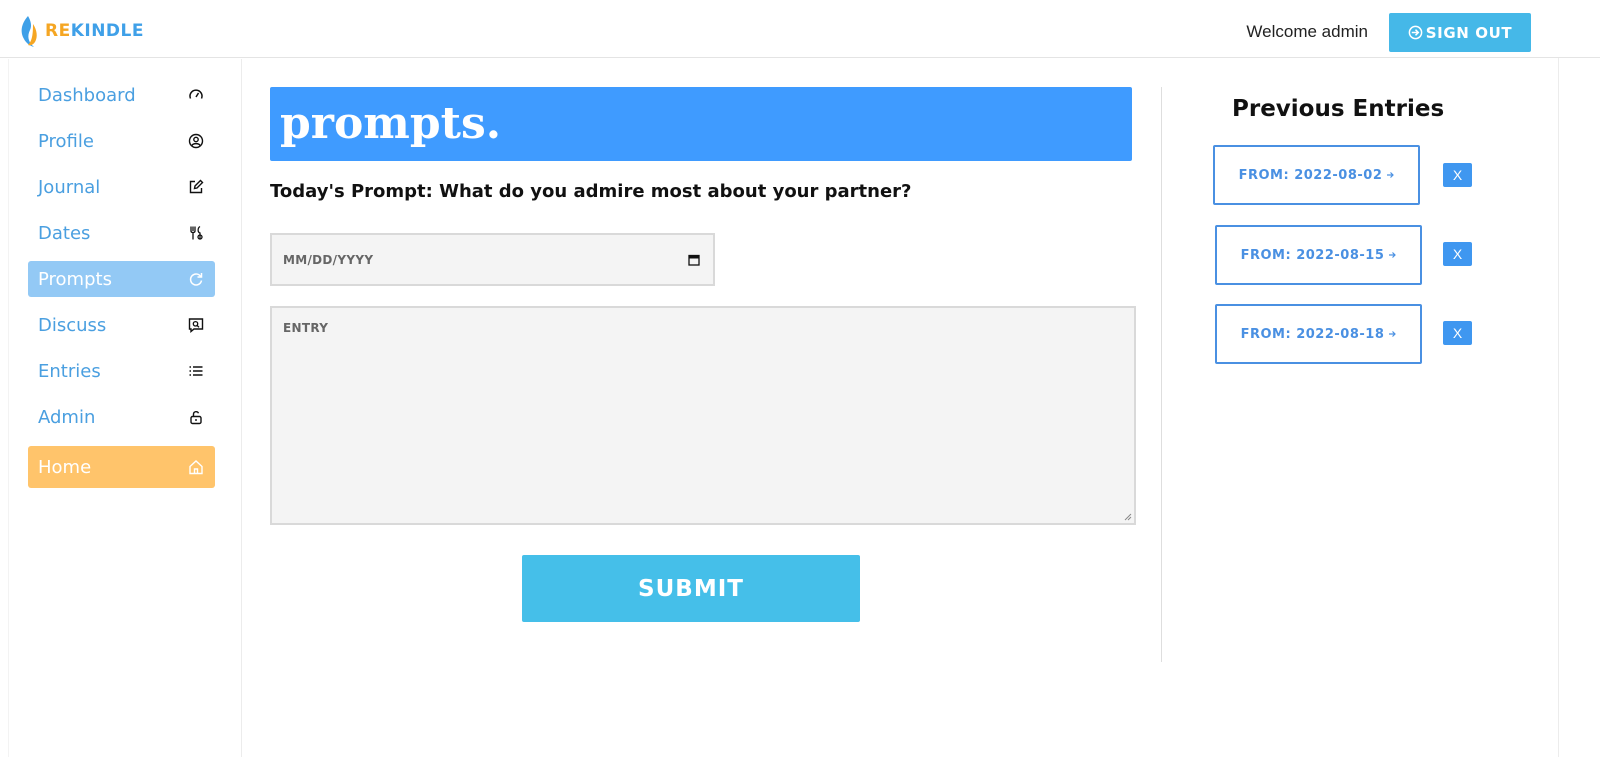  What do you see at coordinates (121, 325) in the screenshot?
I see `sidebar-item-discuss: Discuss` at bounding box center [121, 325].